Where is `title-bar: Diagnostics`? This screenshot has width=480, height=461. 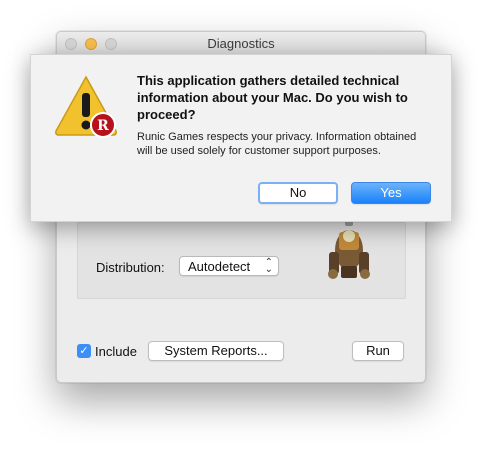
title-bar: Diagnostics is located at coordinates (241, 43).